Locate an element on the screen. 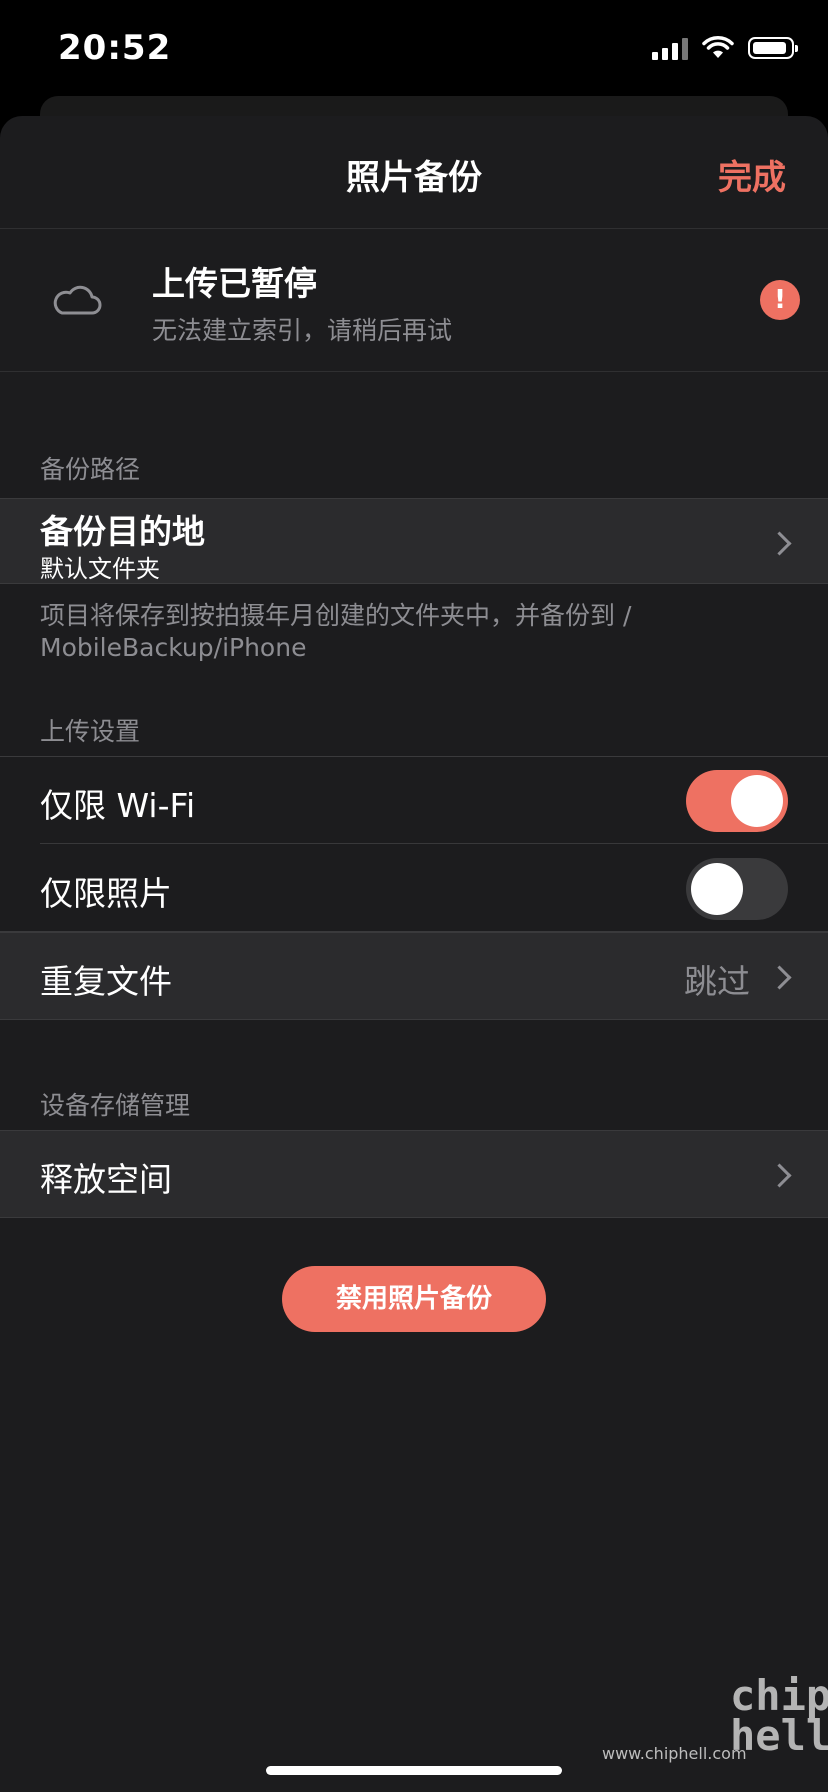  photos-only-toggle is located at coordinates (737, 889).